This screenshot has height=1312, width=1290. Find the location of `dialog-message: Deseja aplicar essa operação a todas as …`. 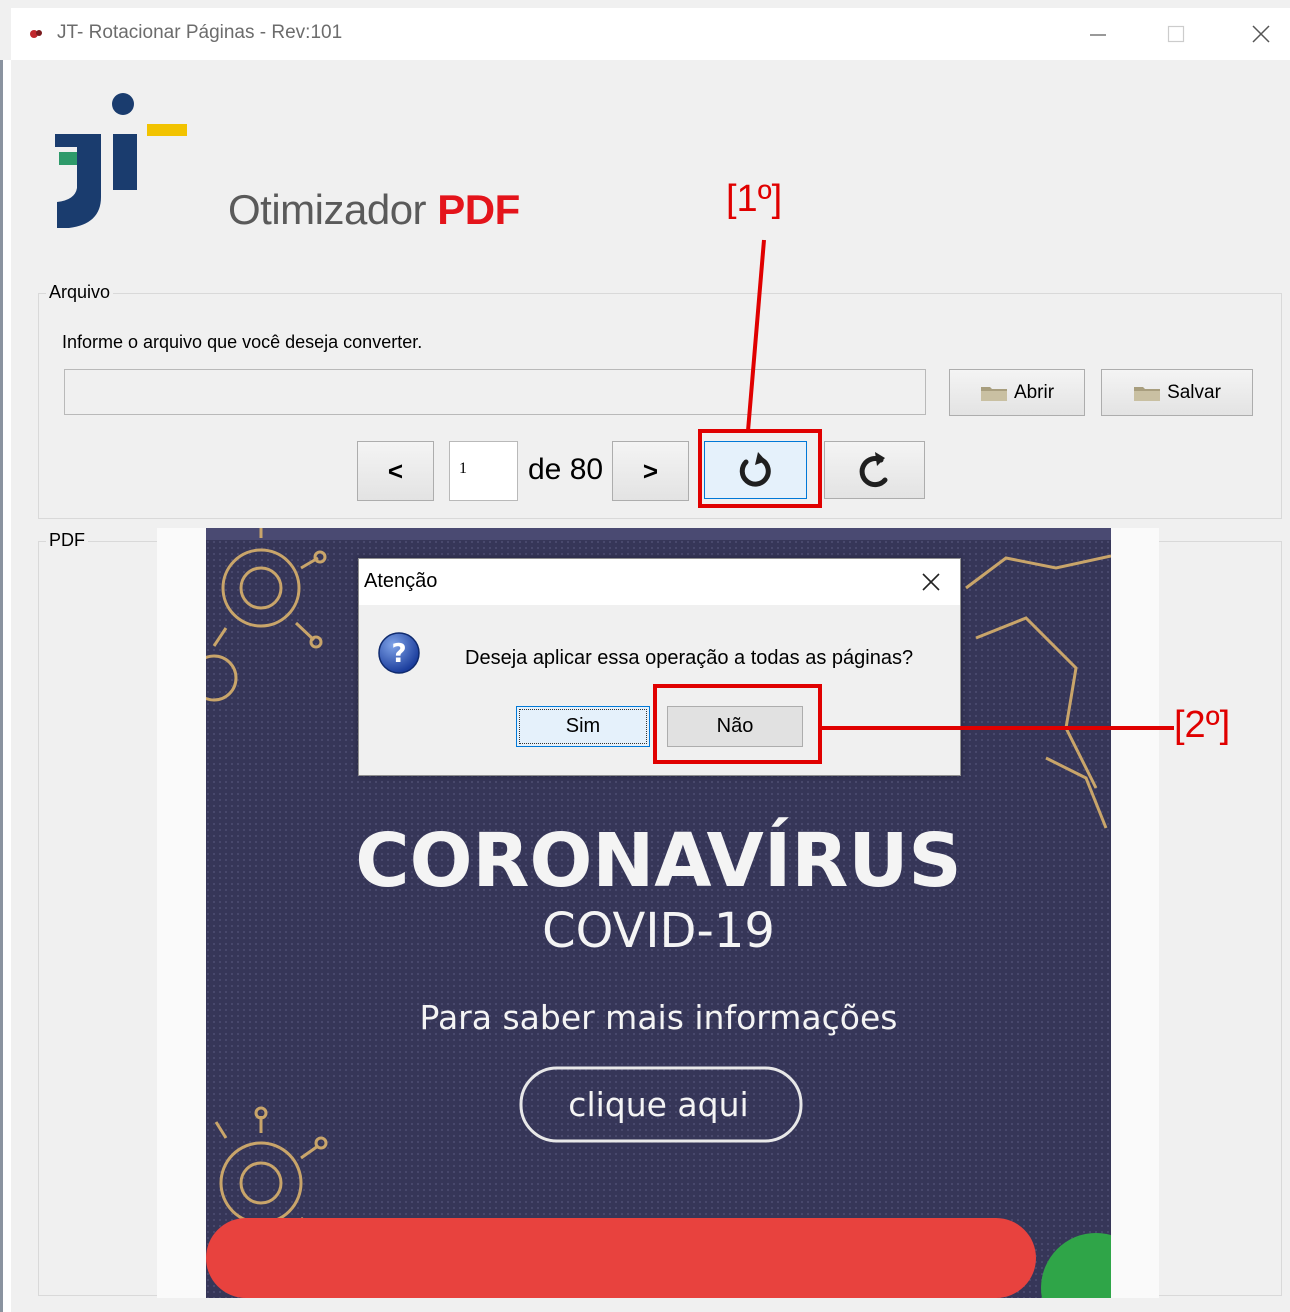

dialog-message: Deseja aplicar essa operação a todas as … is located at coordinates (689, 658).